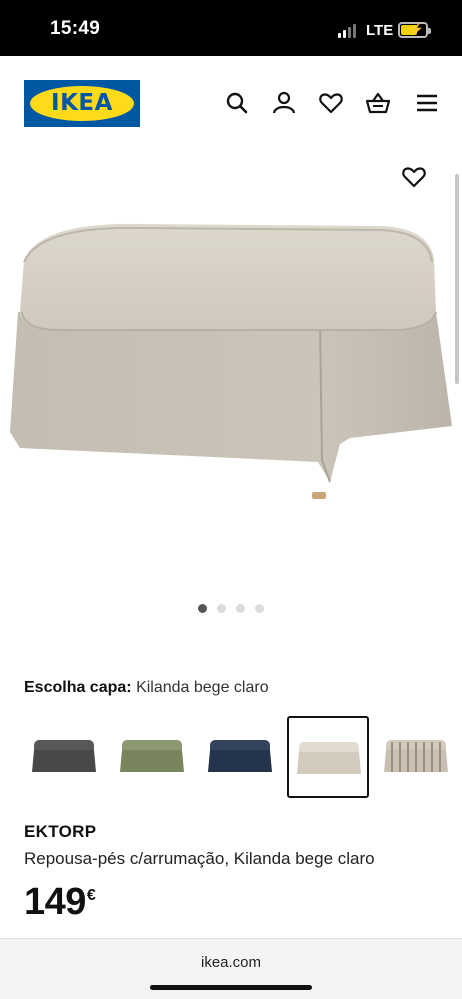 Image resolution: width=462 pixels, height=999 pixels. I want to click on cover-swatches, so click(231, 757).